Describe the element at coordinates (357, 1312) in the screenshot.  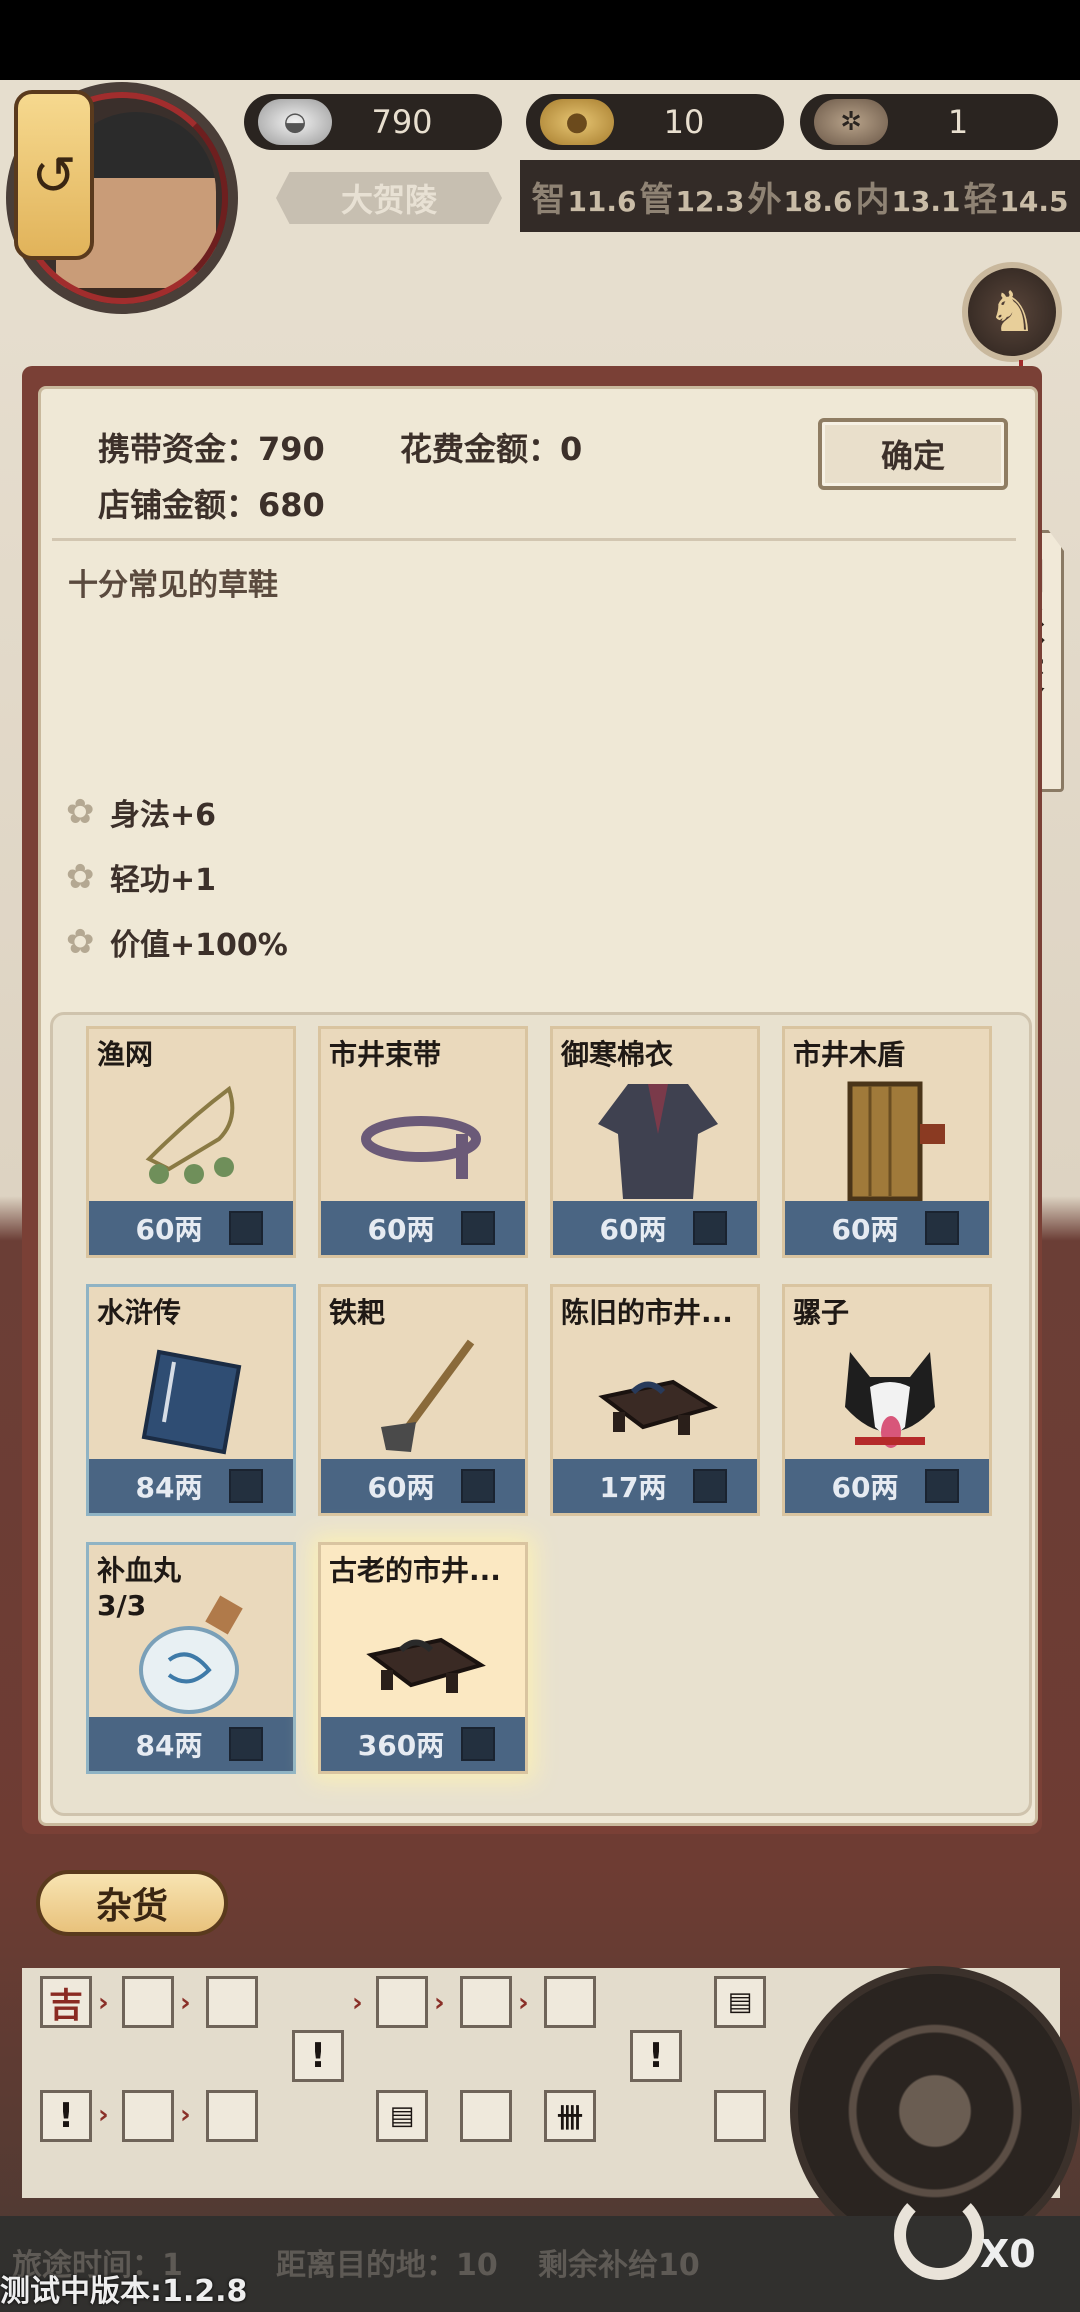
I see `item-name: 铁耙` at that location.